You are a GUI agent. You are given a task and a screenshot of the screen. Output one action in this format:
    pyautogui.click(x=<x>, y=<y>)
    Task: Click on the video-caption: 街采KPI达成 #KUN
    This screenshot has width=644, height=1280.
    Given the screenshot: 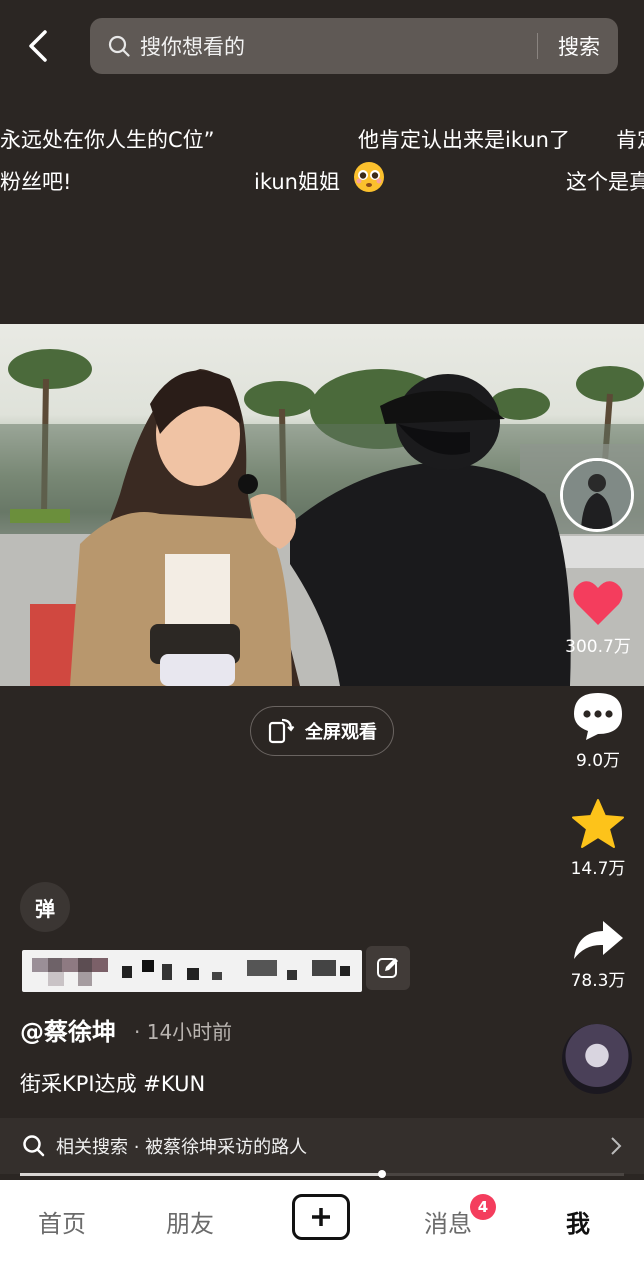 What is the action you would take?
    pyautogui.click(x=112, y=1083)
    